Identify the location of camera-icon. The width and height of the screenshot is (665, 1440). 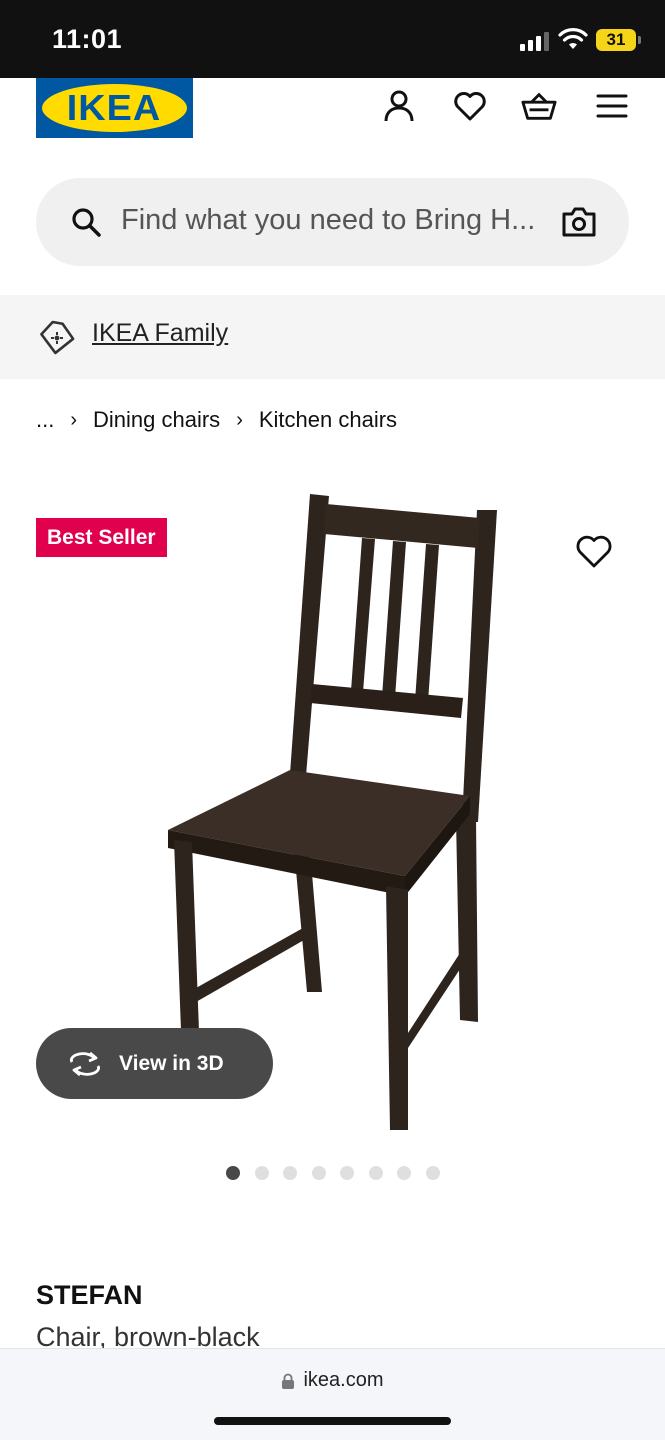
(579, 222).